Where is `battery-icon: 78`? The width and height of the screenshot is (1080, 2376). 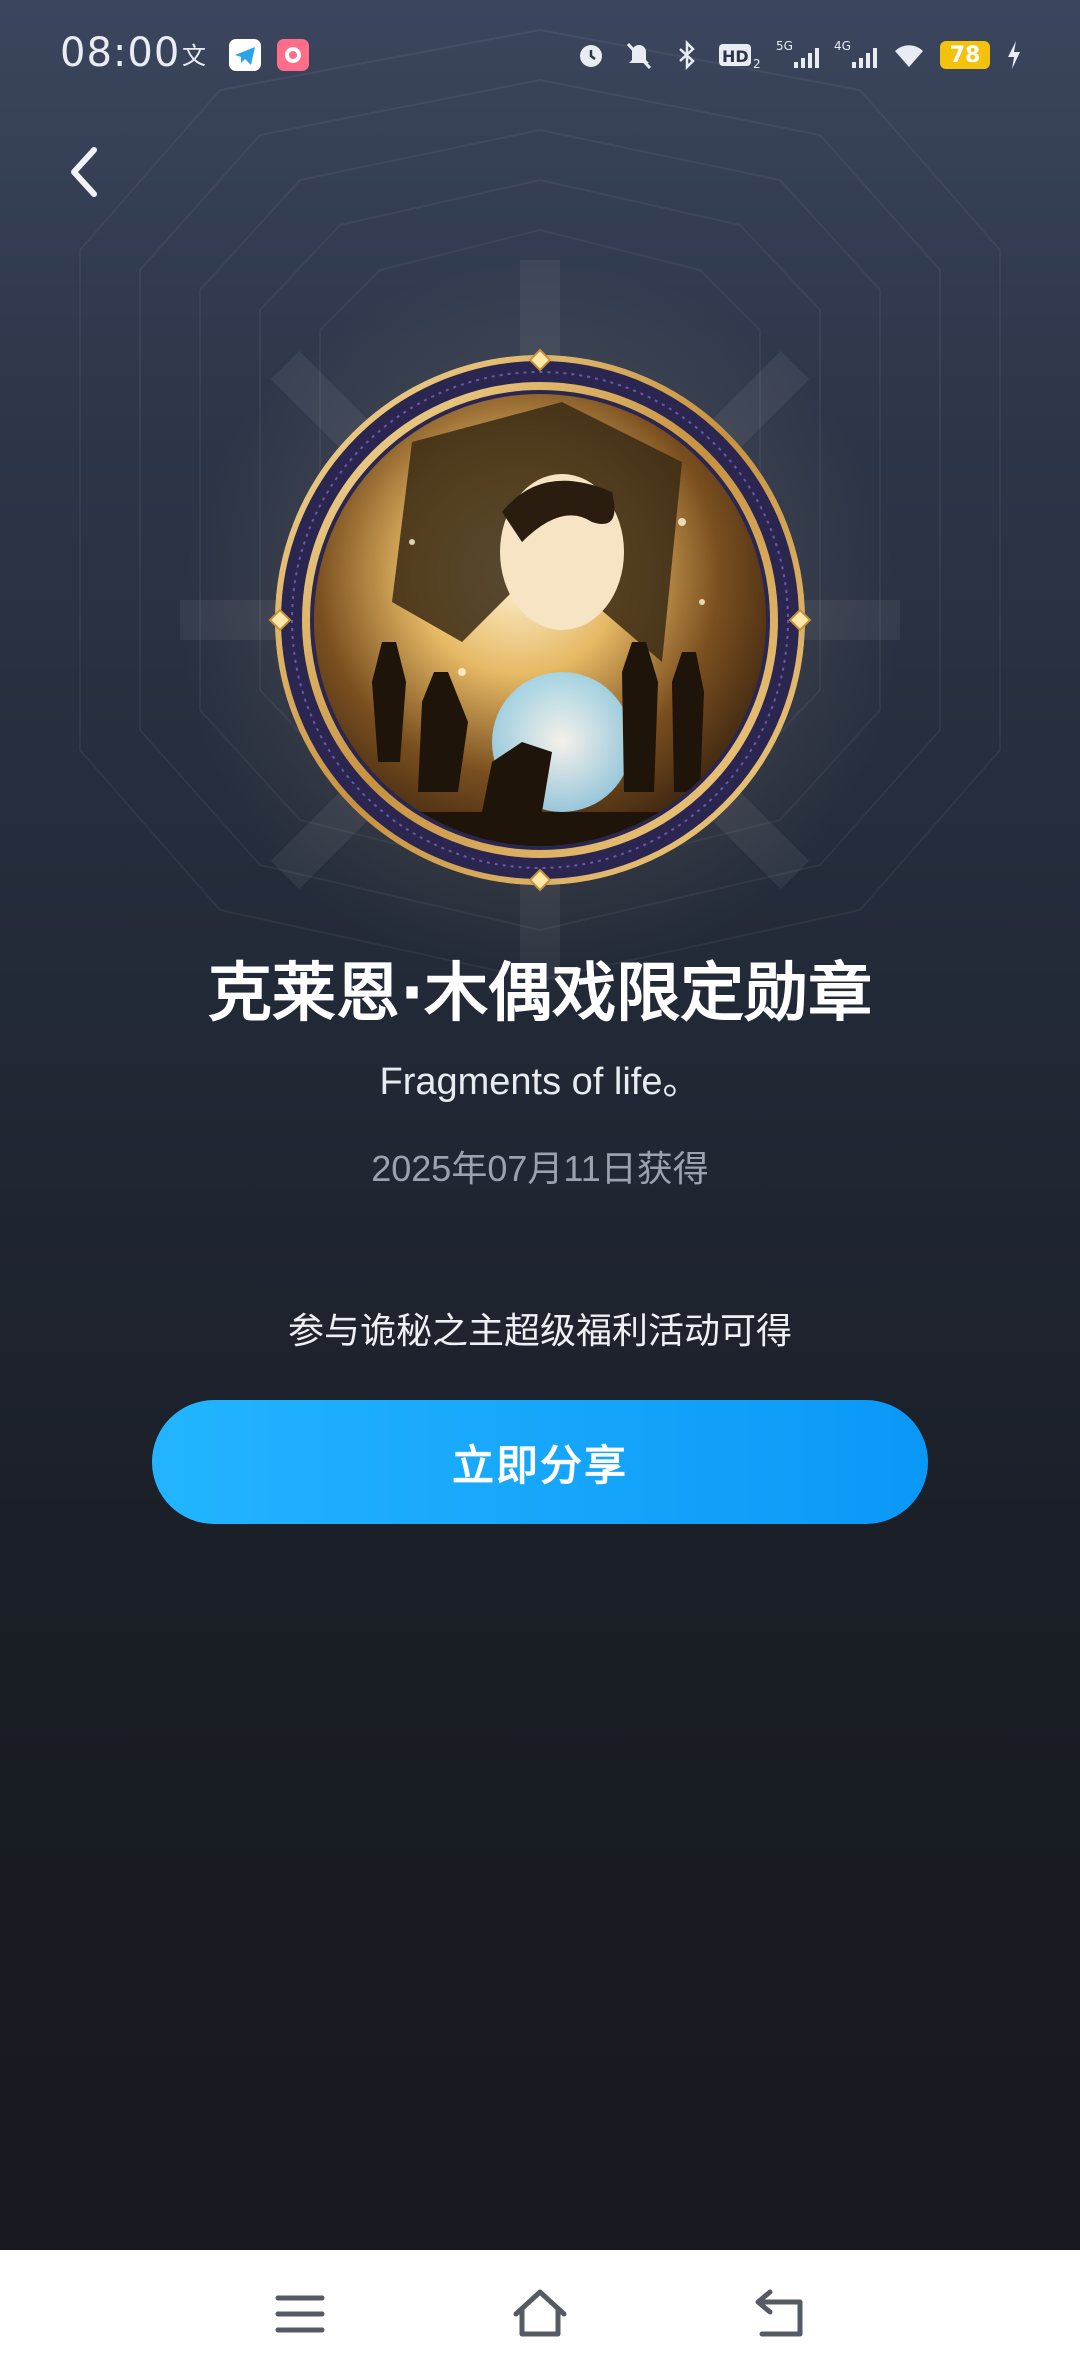
battery-icon: 78 is located at coordinates (965, 55).